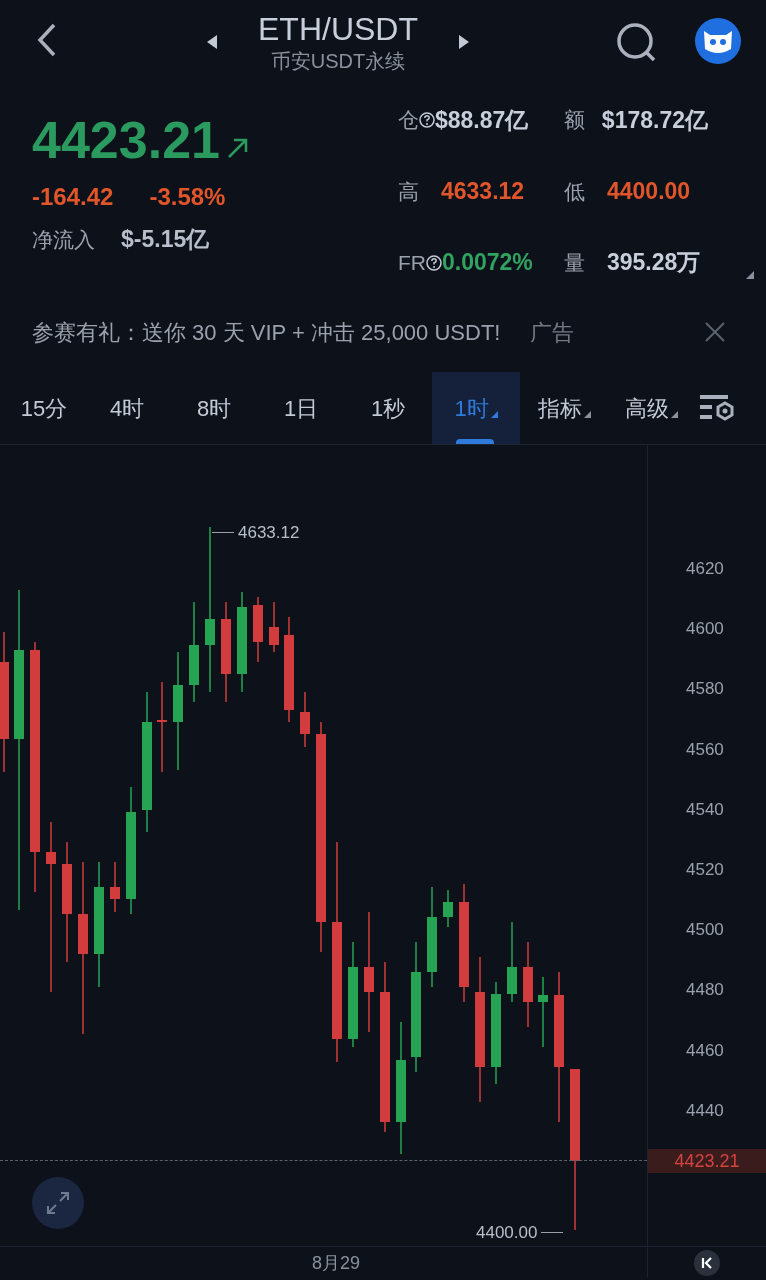 This screenshot has height=1280, width=766. I want to click on stat-label: 高, so click(408, 191).